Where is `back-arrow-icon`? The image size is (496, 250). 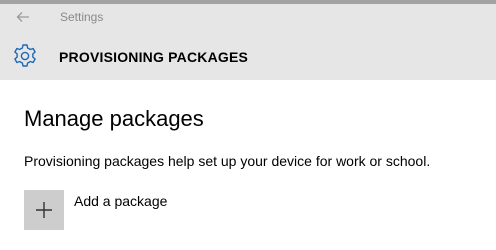
back-arrow-icon is located at coordinates (22, 17).